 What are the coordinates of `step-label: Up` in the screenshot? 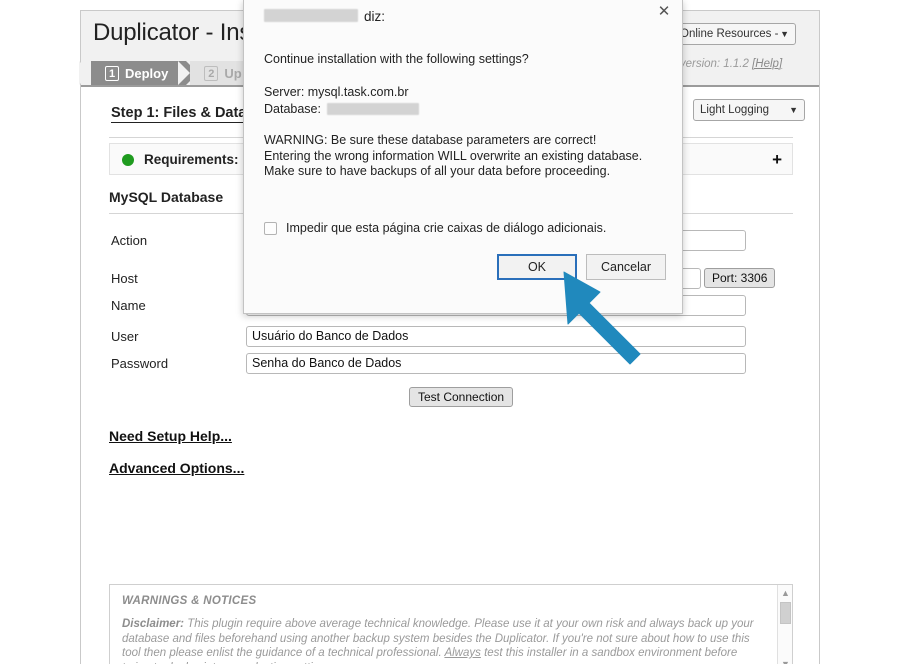 It's located at (233, 73).